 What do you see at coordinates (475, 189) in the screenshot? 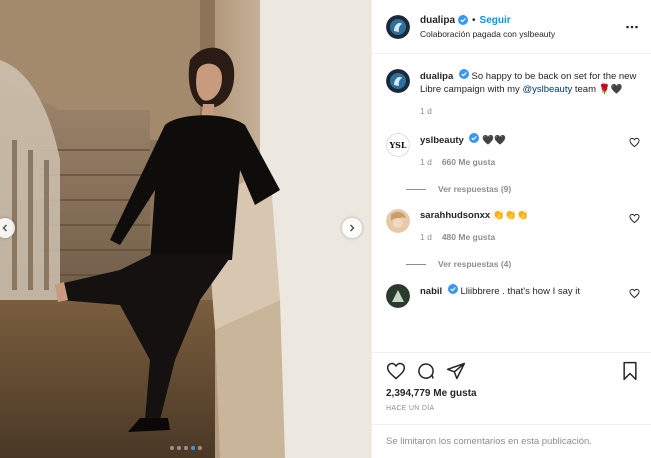
I see `view-replies-label: Ver respuestas (9)` at bounding box center [475, 189].